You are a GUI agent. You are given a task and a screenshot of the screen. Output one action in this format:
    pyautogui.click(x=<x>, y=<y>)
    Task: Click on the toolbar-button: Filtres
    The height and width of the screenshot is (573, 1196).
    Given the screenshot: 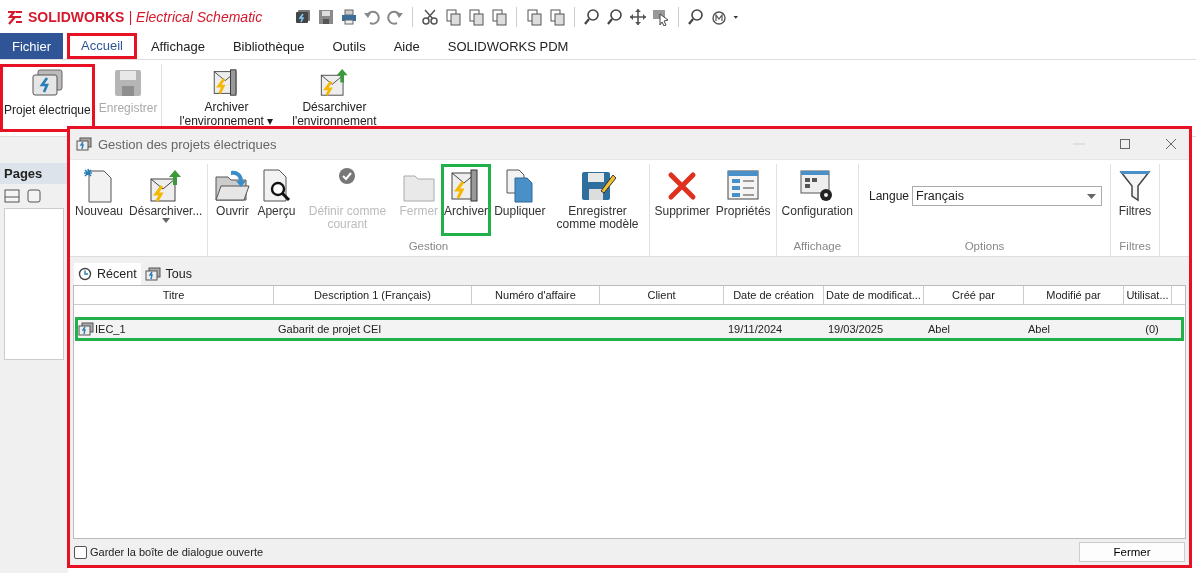 What is the action you would take?
    pyautogui.click(x=1135, y=200)
    